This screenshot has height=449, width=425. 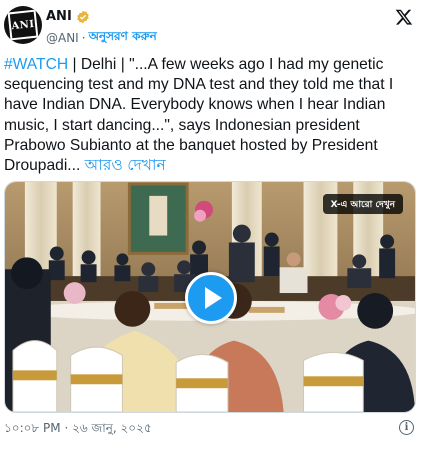 I want to click on follow-button: অনুসরণ করুন, so click(x=123, y=38).